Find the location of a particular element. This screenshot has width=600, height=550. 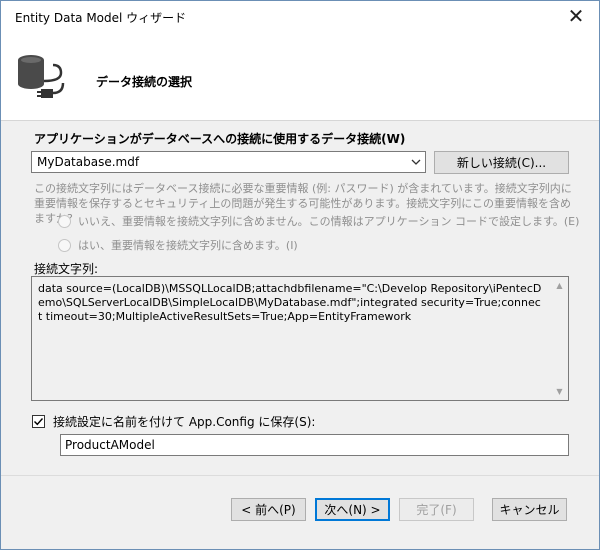

connection-label: アプリケーションがデータベースへの接続に使用するデータ接続(W) is located at coordinates (220, 139).